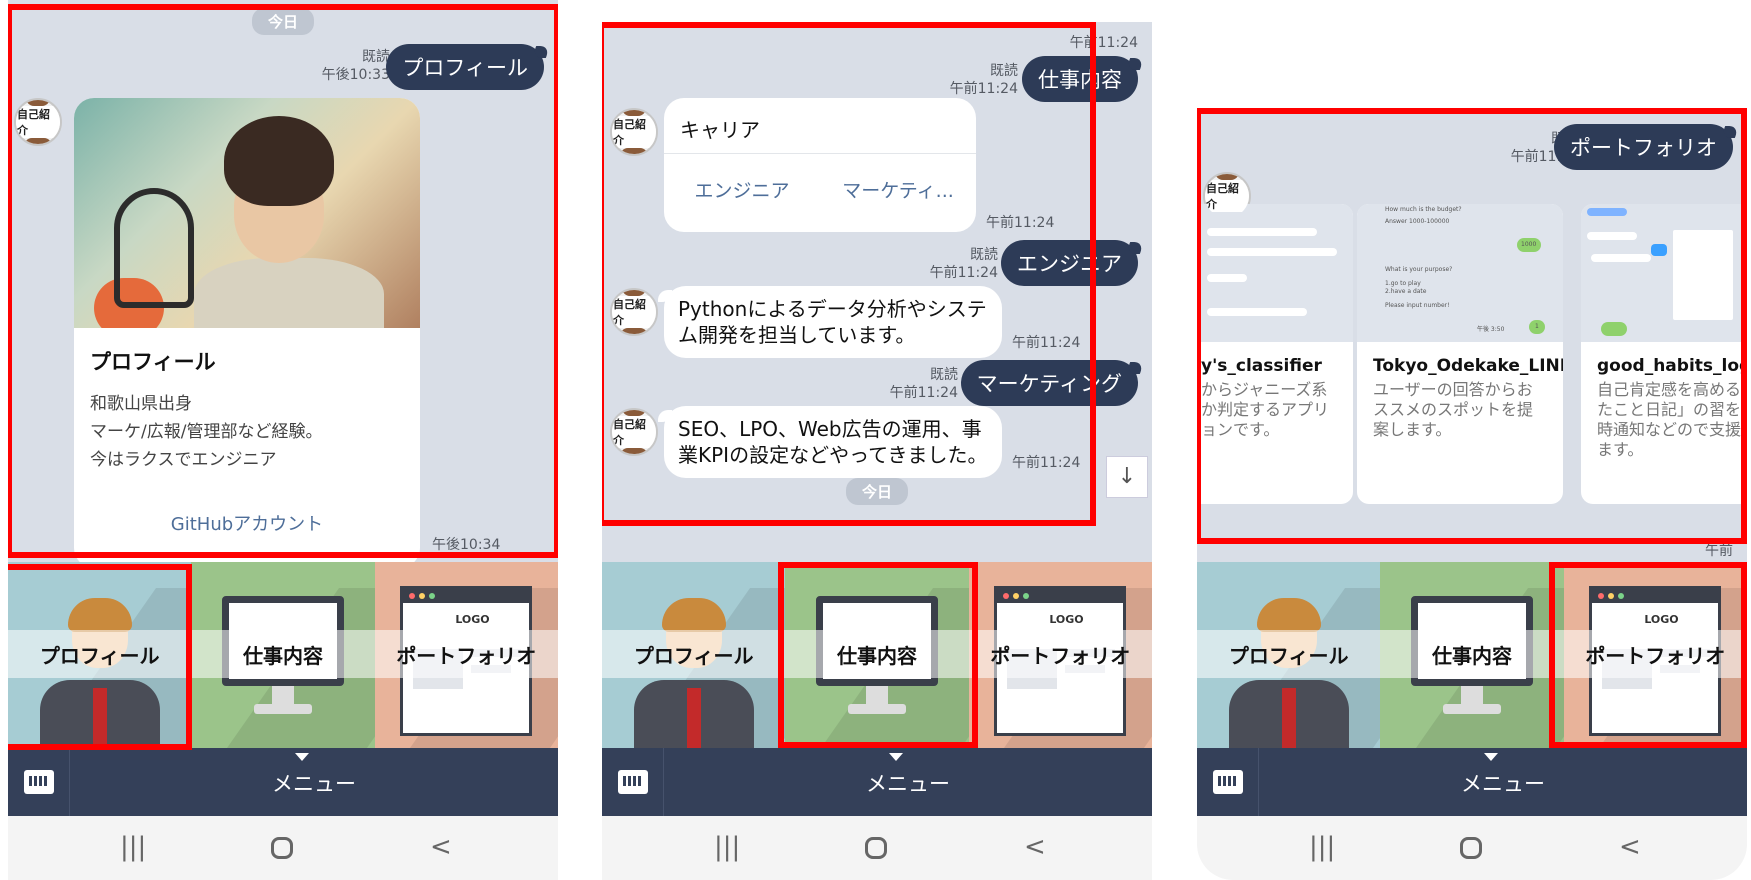 The height and width of the screenshot is (880, 1751). What do you see at coordinates (356, 66) in the screenshot?
I see `read-receipt: 既読 午後10:33` at bounding box center [356, 66].